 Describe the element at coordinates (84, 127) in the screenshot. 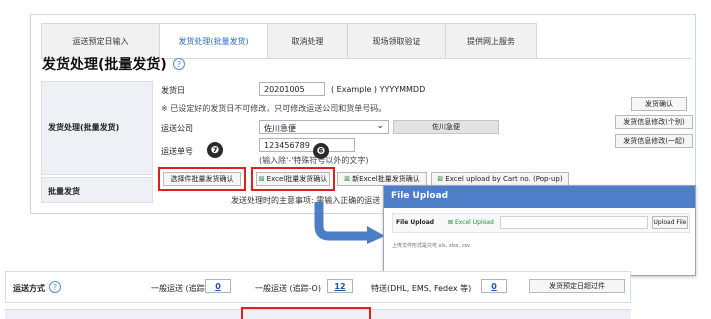

I see `section-label: 发货处理(批量发货)` at that location.